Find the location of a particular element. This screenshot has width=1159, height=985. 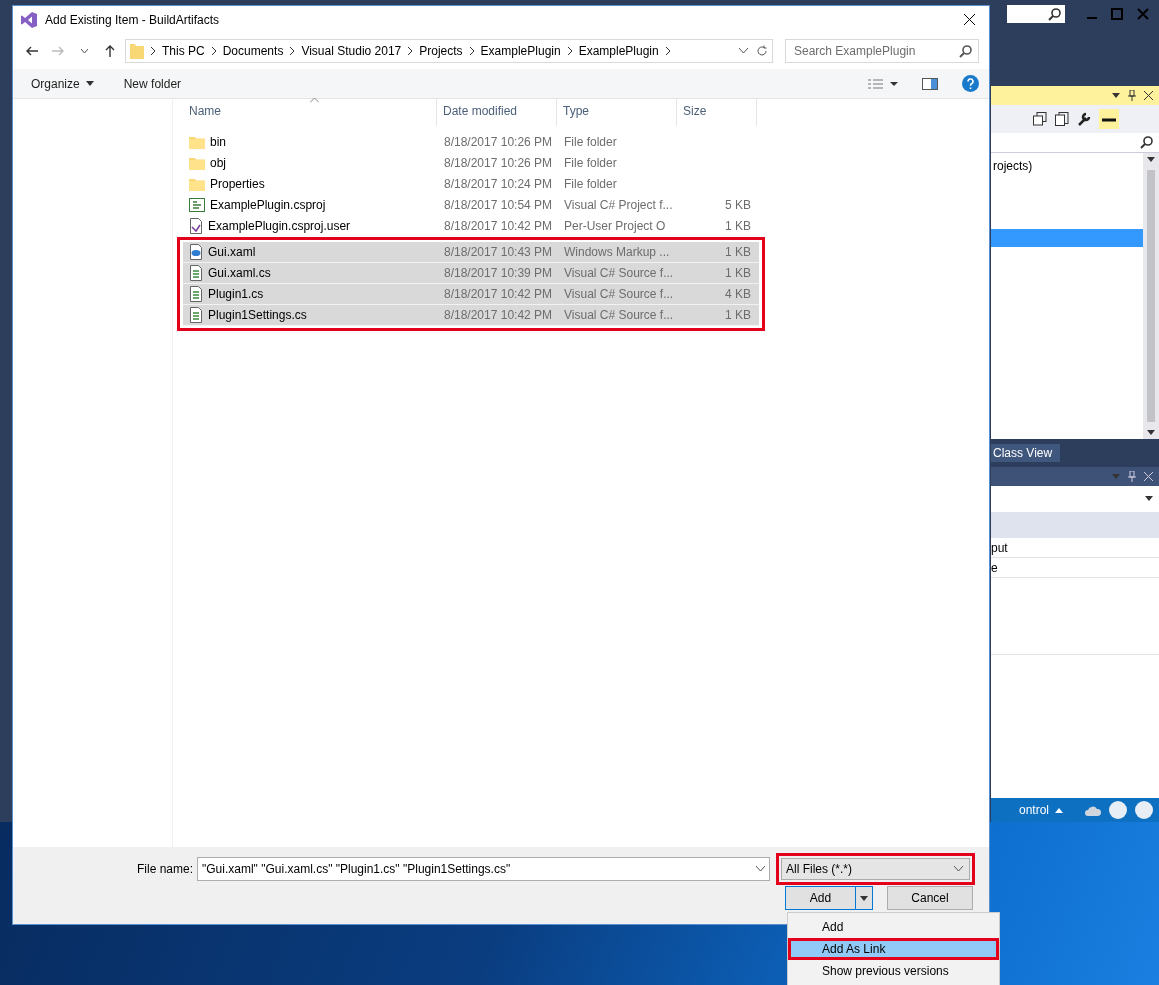

file-name-label: File name: is located at coordinates (164, 869).